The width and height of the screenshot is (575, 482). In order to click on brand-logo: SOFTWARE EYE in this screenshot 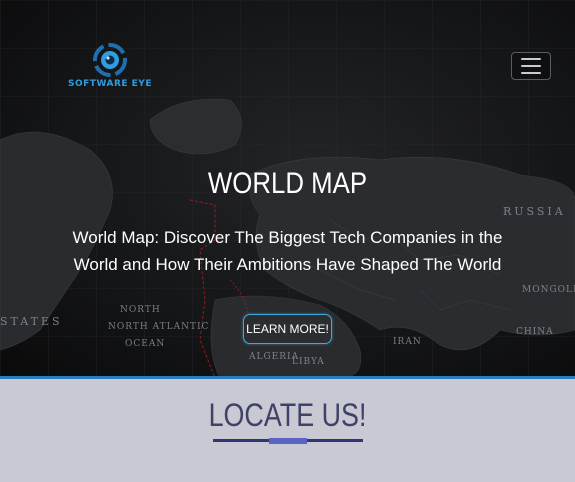, I will do `click(110, 67)`.